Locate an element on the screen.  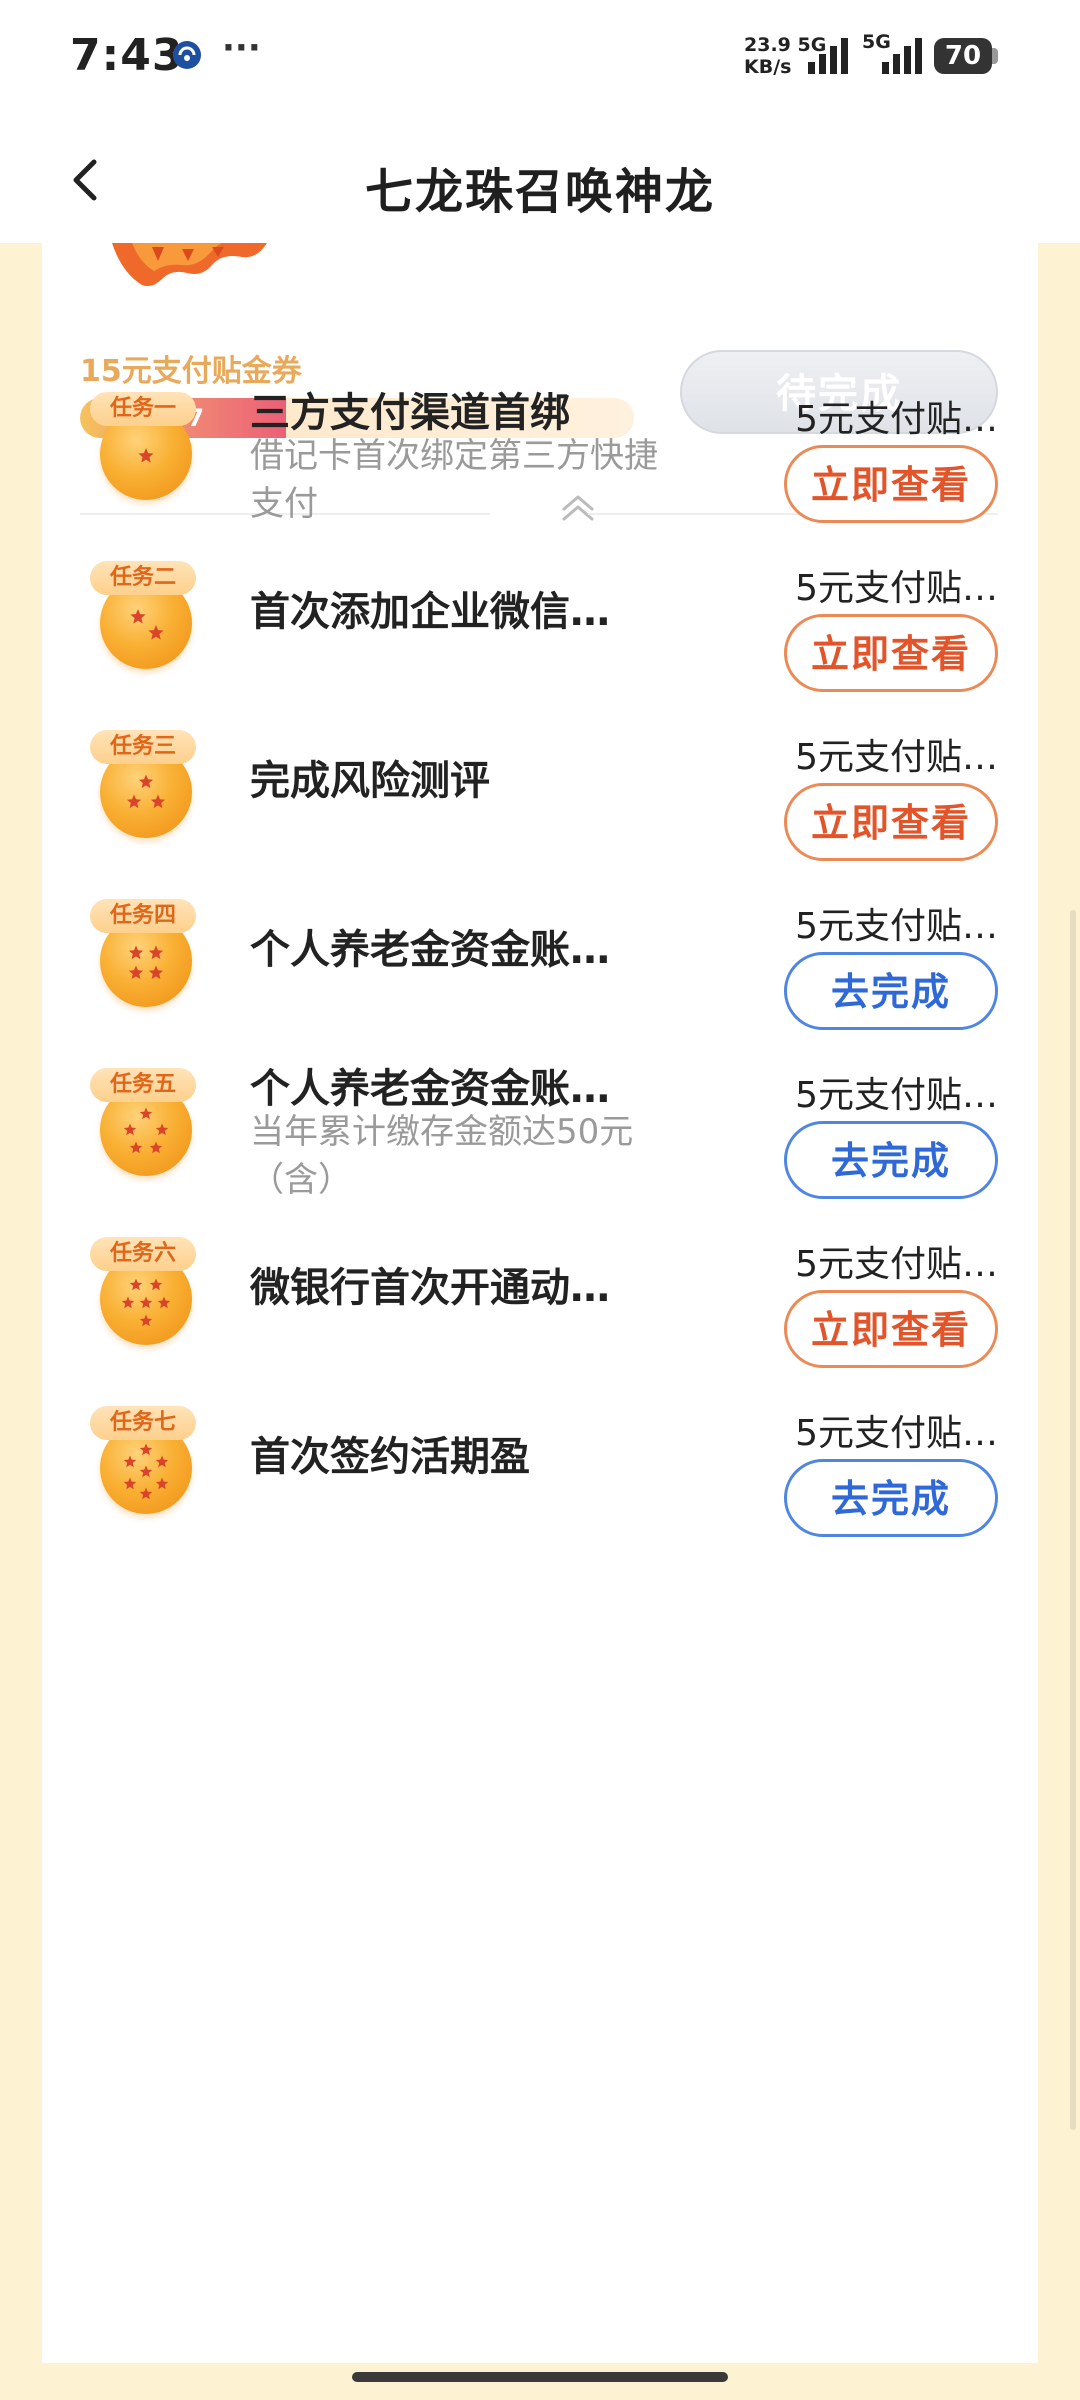
dragon-ball-icon: 任务七 is located at coordinates (145, 1464).